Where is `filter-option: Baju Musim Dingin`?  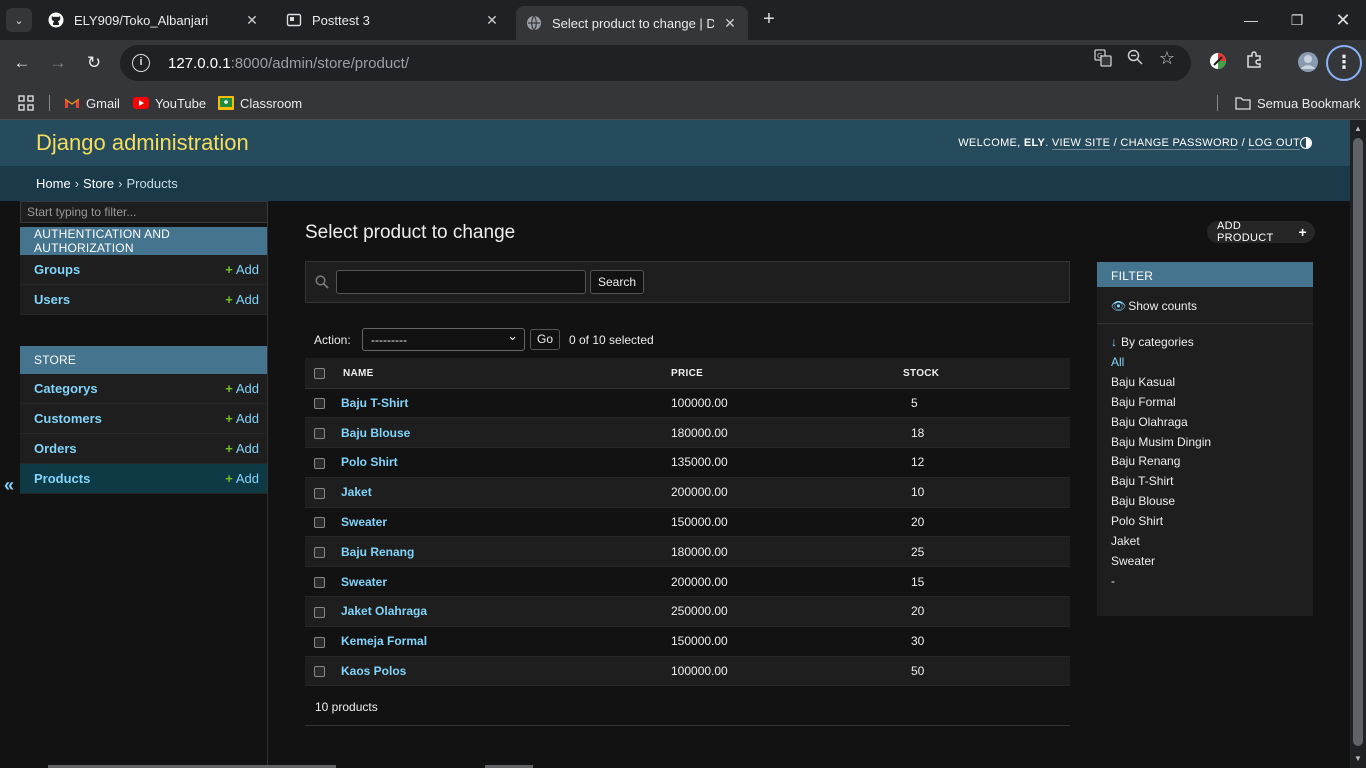 filter-option: Baju Musim Dingin is located at coordinates (1212, 445).